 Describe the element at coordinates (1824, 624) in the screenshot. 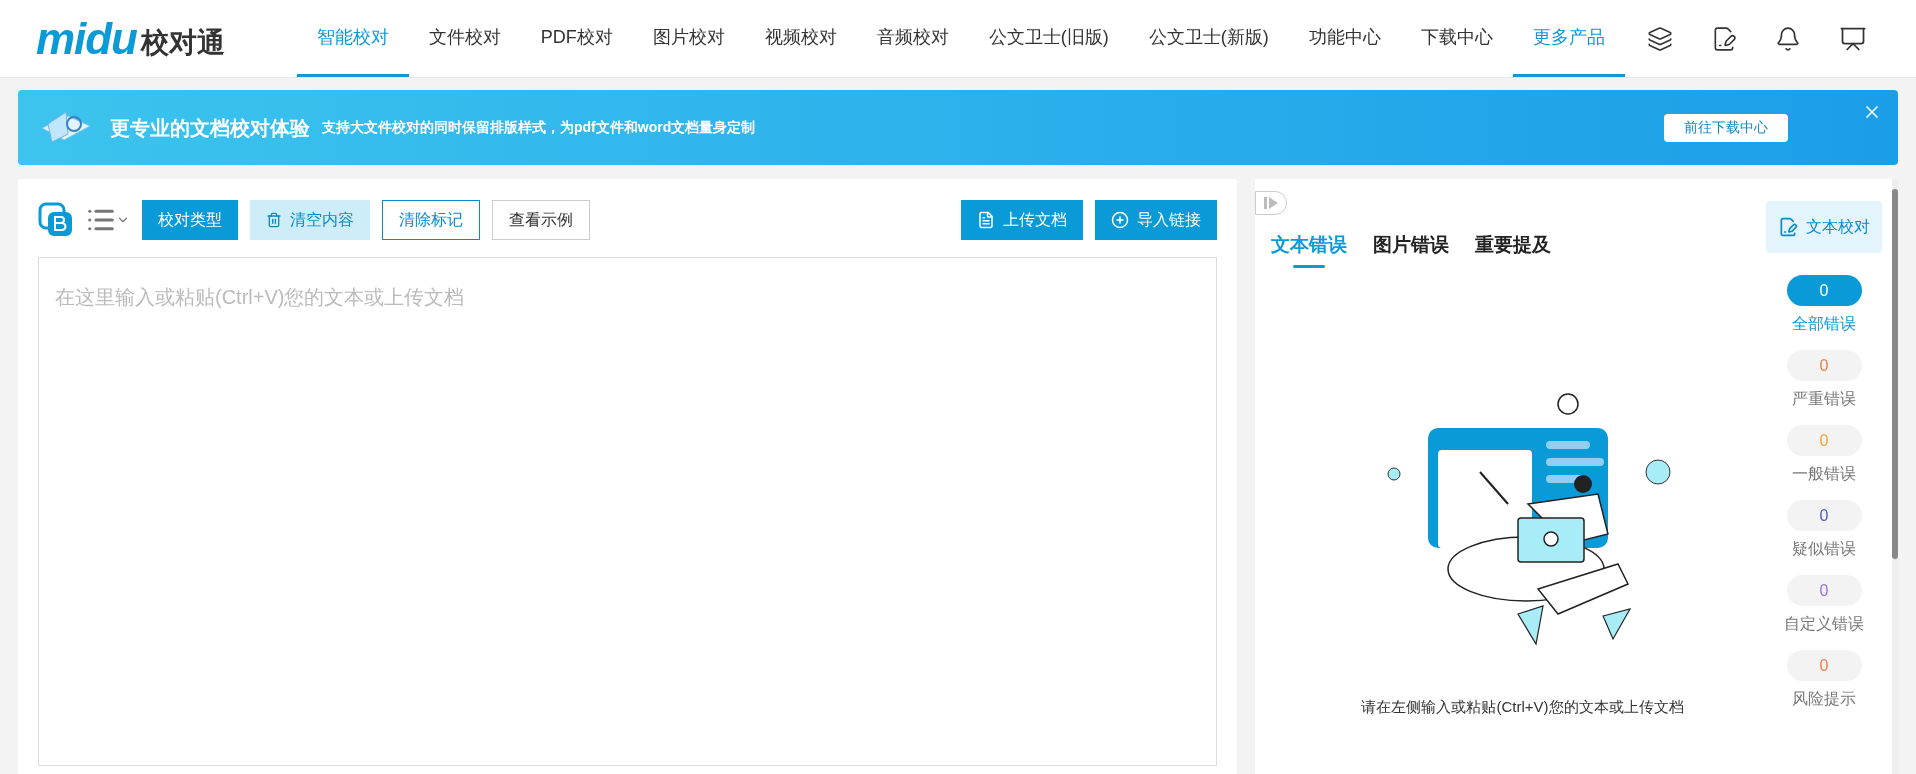

I see `count-label: 自定义错误` at that location.